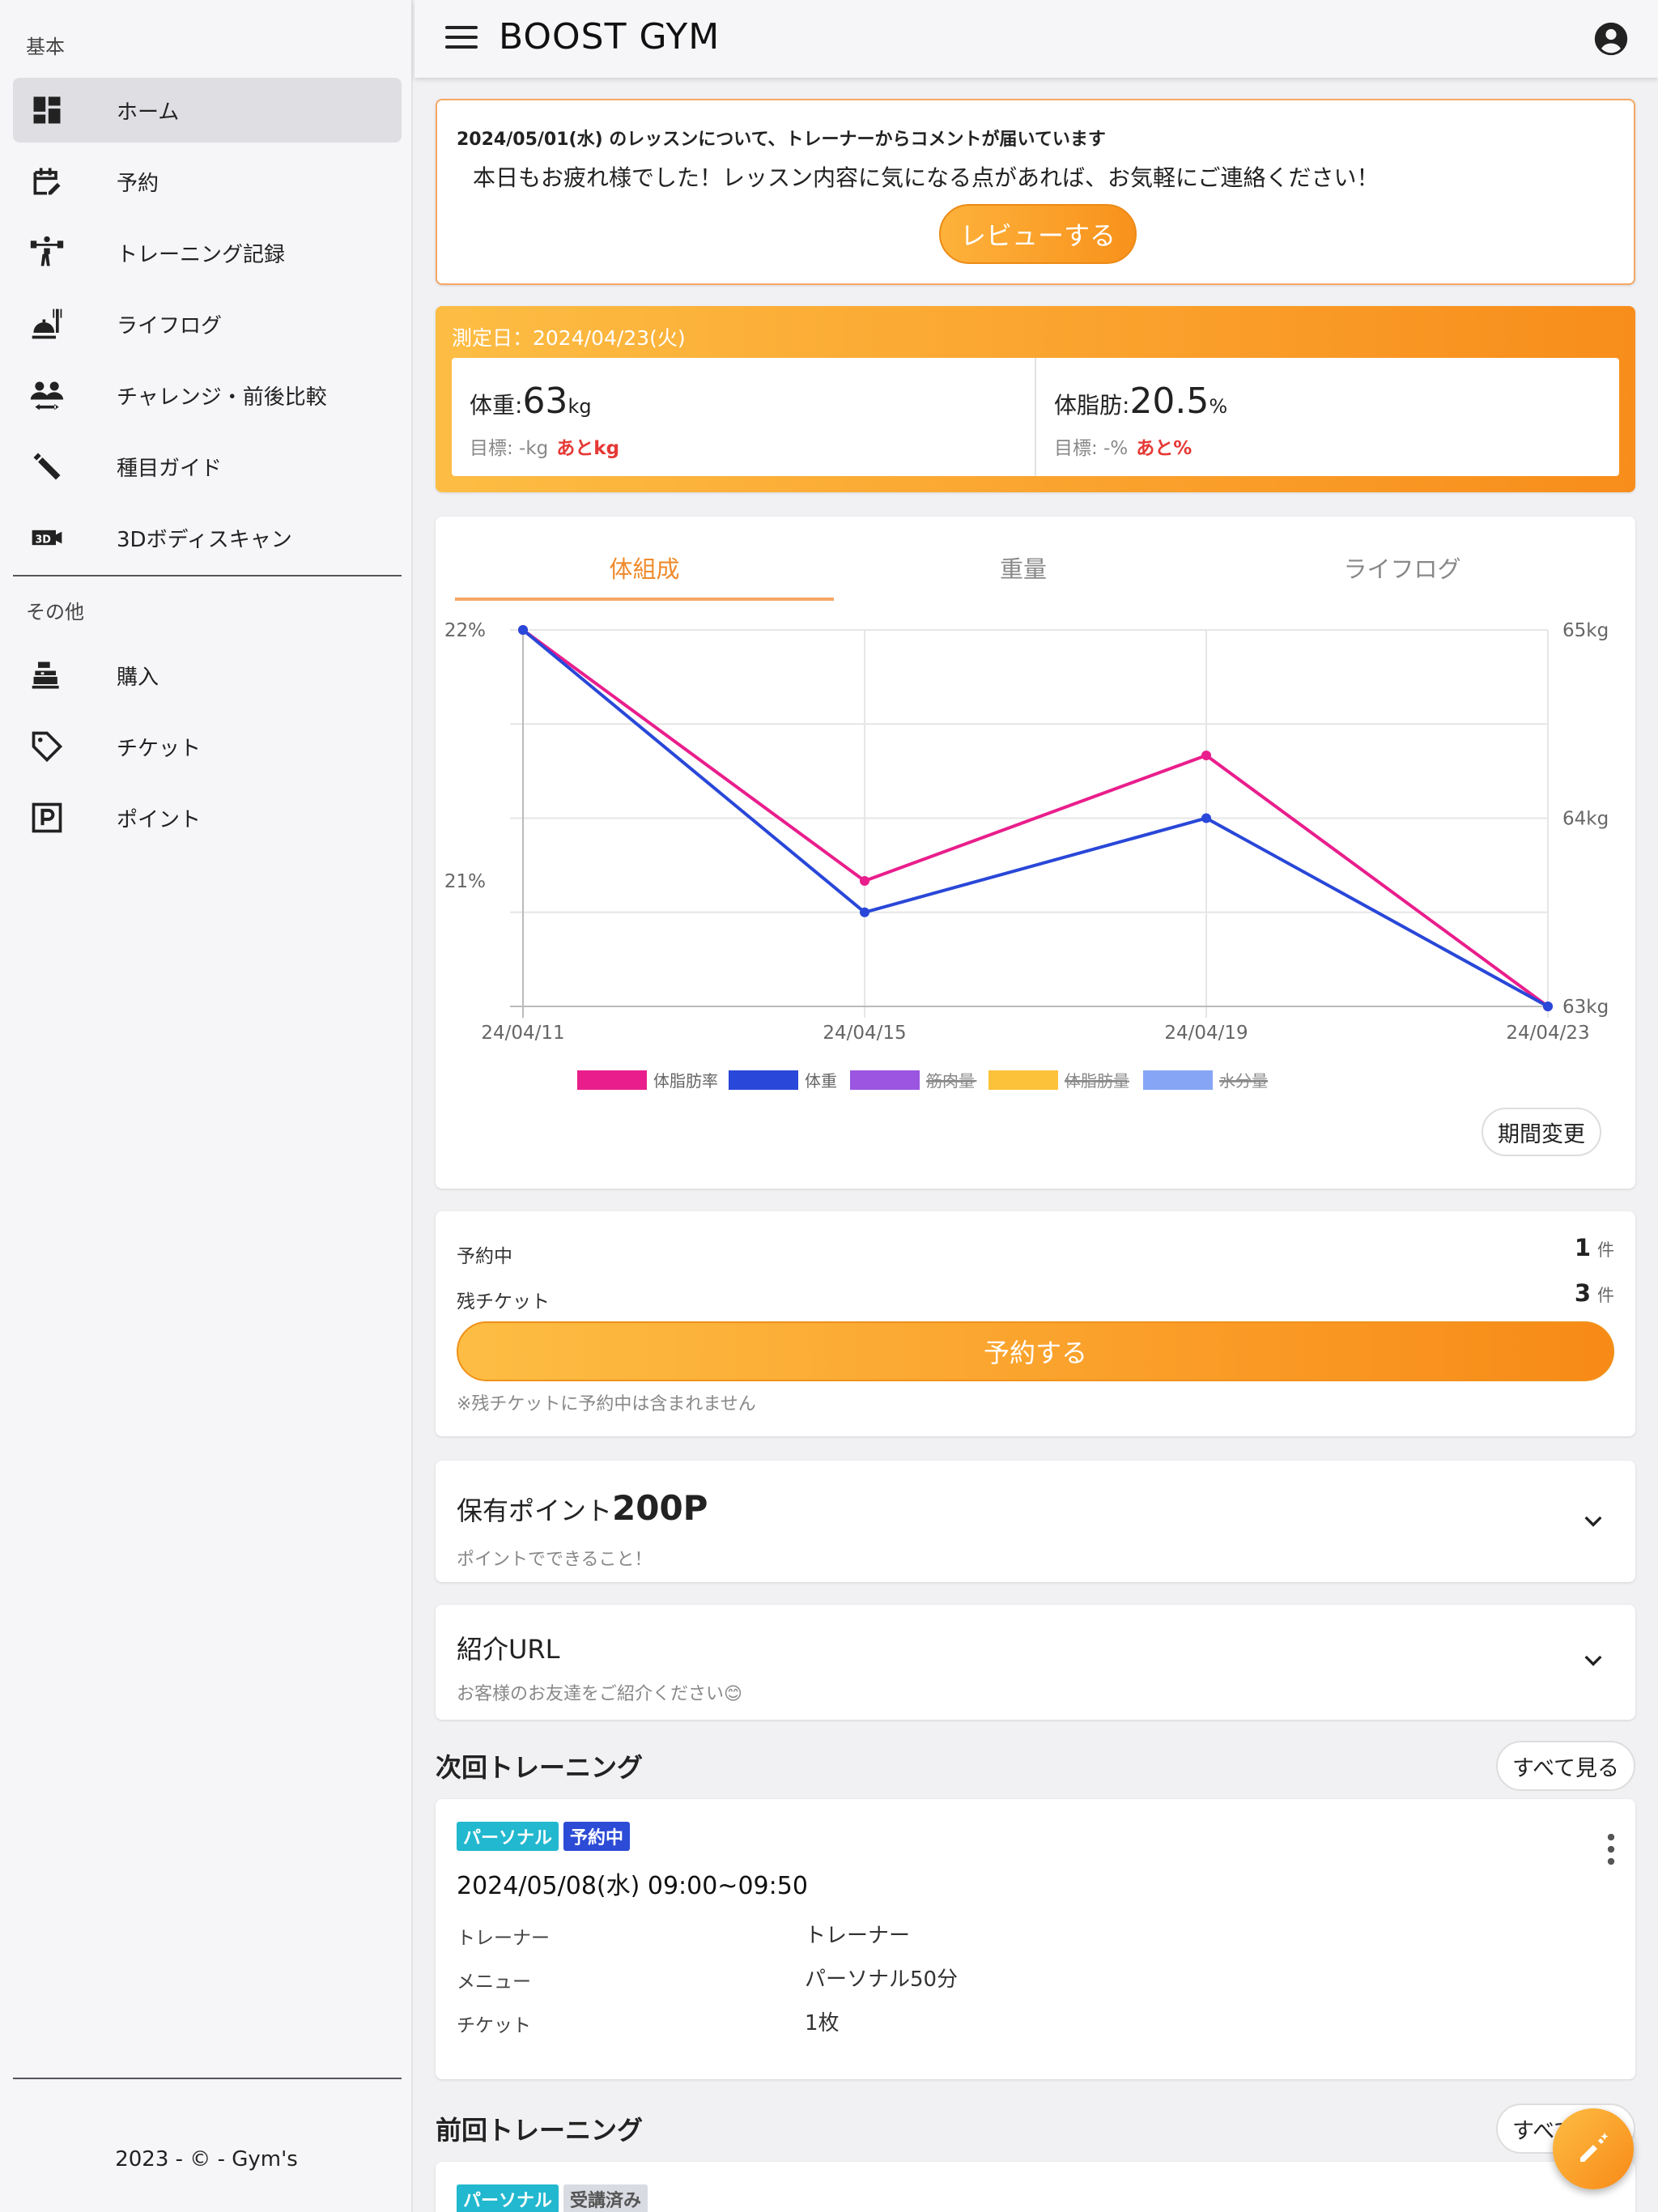 Image resolution: width=1658 pixels, height=2212 pixels. Describe the element at coordinates (484, 1256) in the screenshot. I see `pending-label: 予約中` at that location.